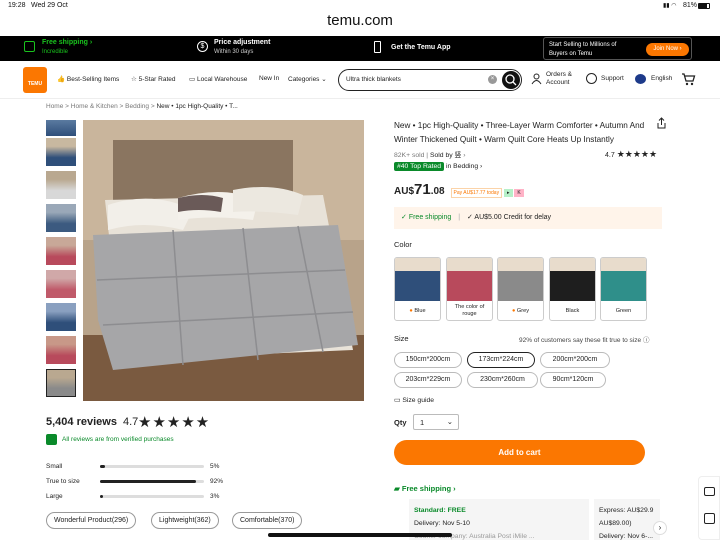  Describe the element at coordinates (17, 5) in the screenshot. I see `status-time: 19:28` at that location.